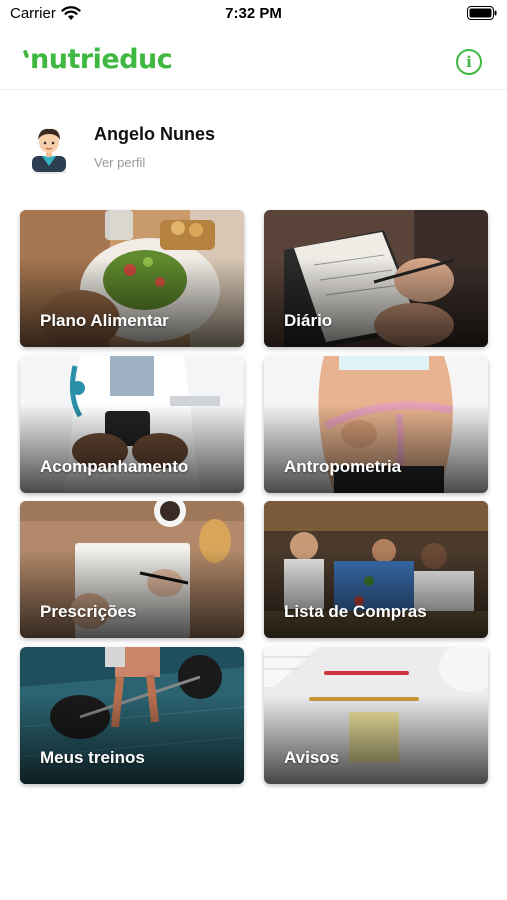 The height and width of the screenshot is (900, 507). I want to click on tile-lista-de-compras: Lista de Compras, so click(376, 569).